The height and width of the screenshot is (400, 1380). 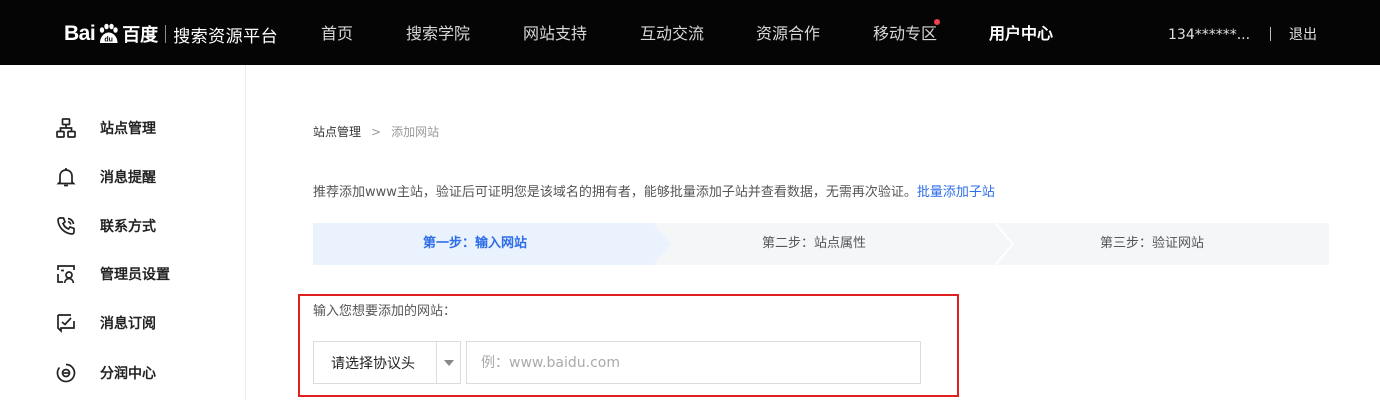 What do you see at coordinates (66, 274) in the screenshot?
I see `admin-id-icon` at bounding box center [66, 274].